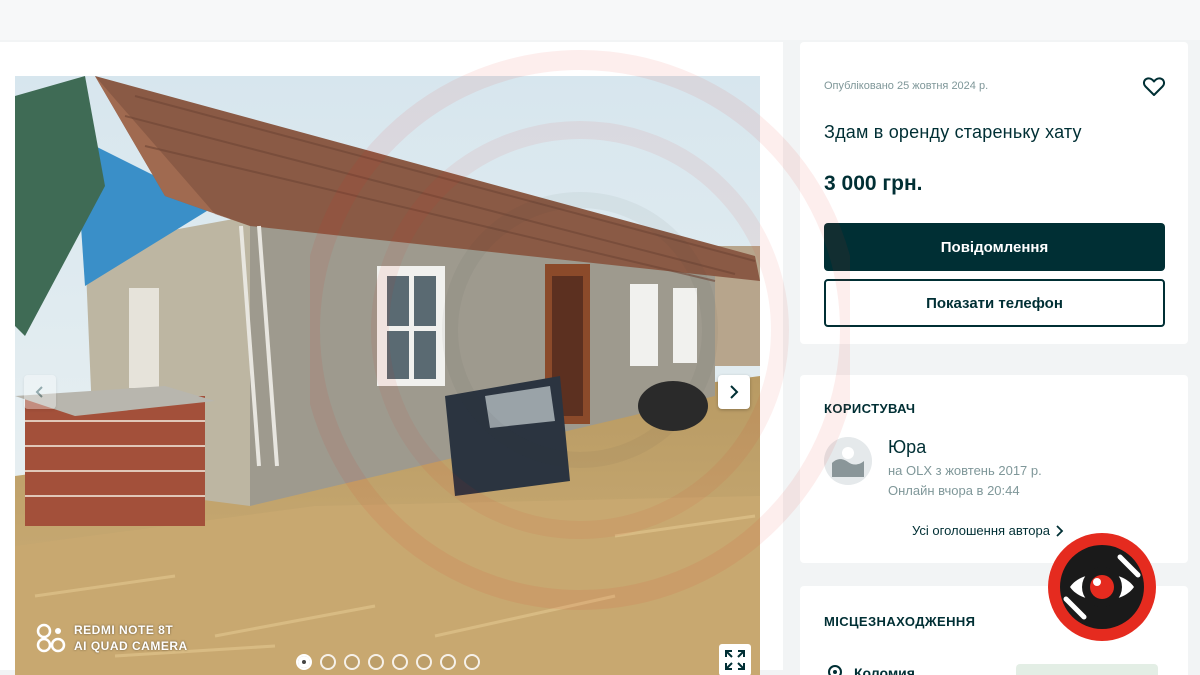 The width and height of the screenshot is (1200, 675). I want to click on expand-icon, so click(735, 660).